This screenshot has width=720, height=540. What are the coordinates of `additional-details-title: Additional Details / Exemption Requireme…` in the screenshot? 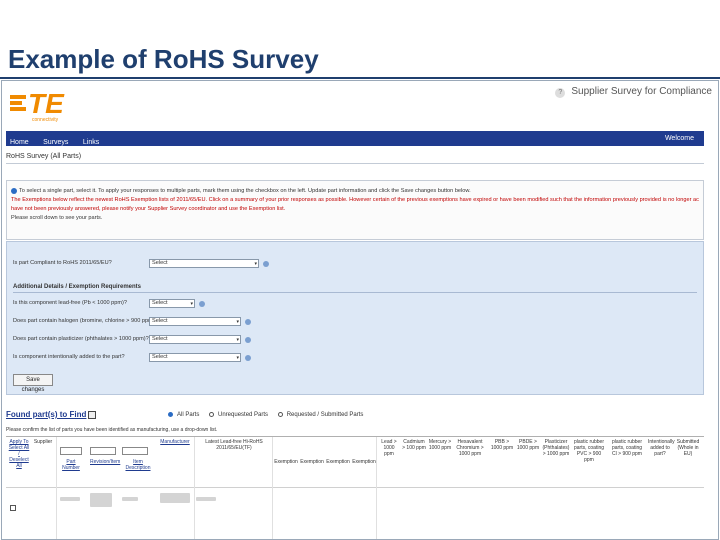 It's located at (77, 287).